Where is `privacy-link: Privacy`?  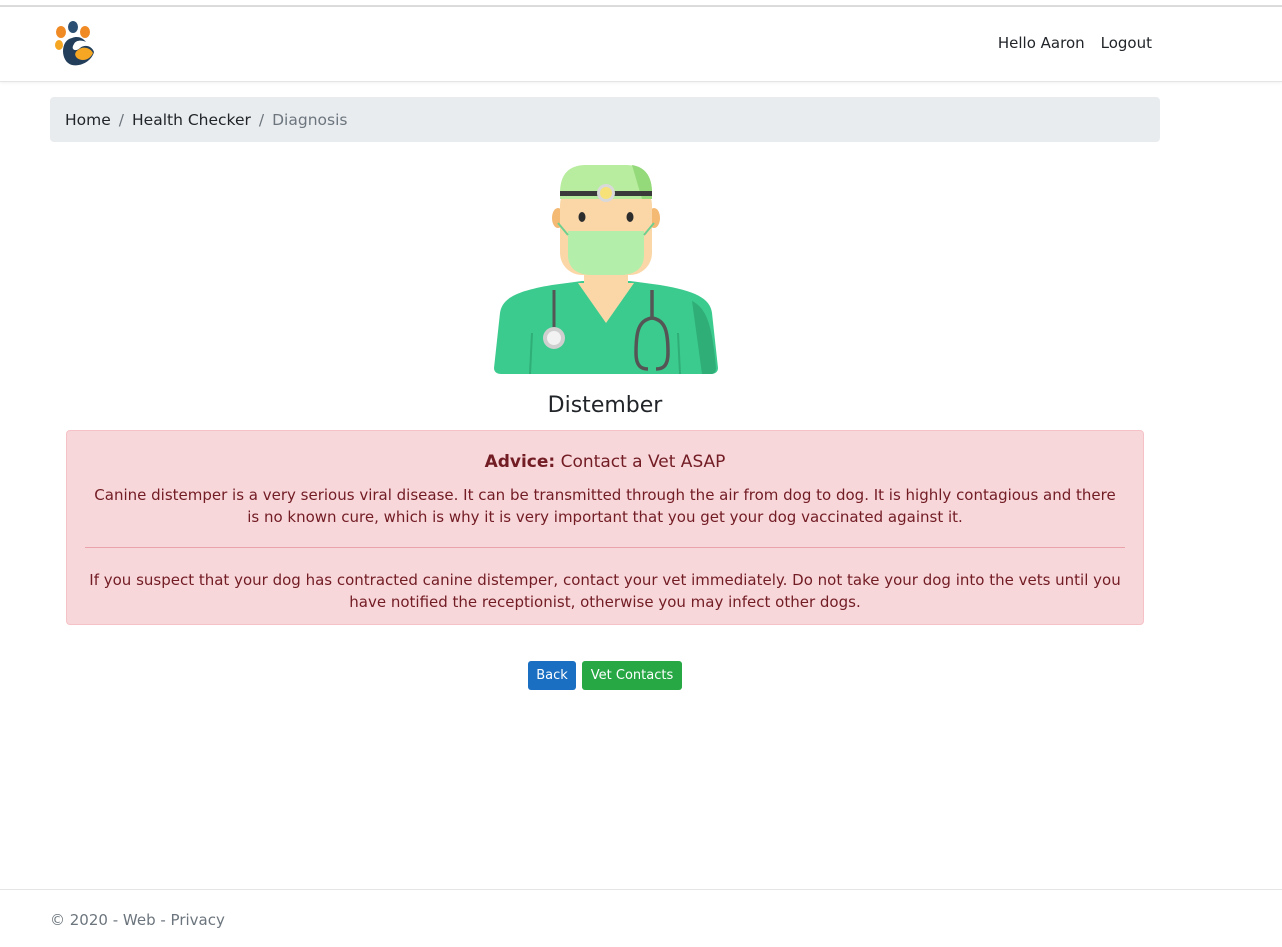 privacy-link: Privacy is located at coordinates (198, 920).